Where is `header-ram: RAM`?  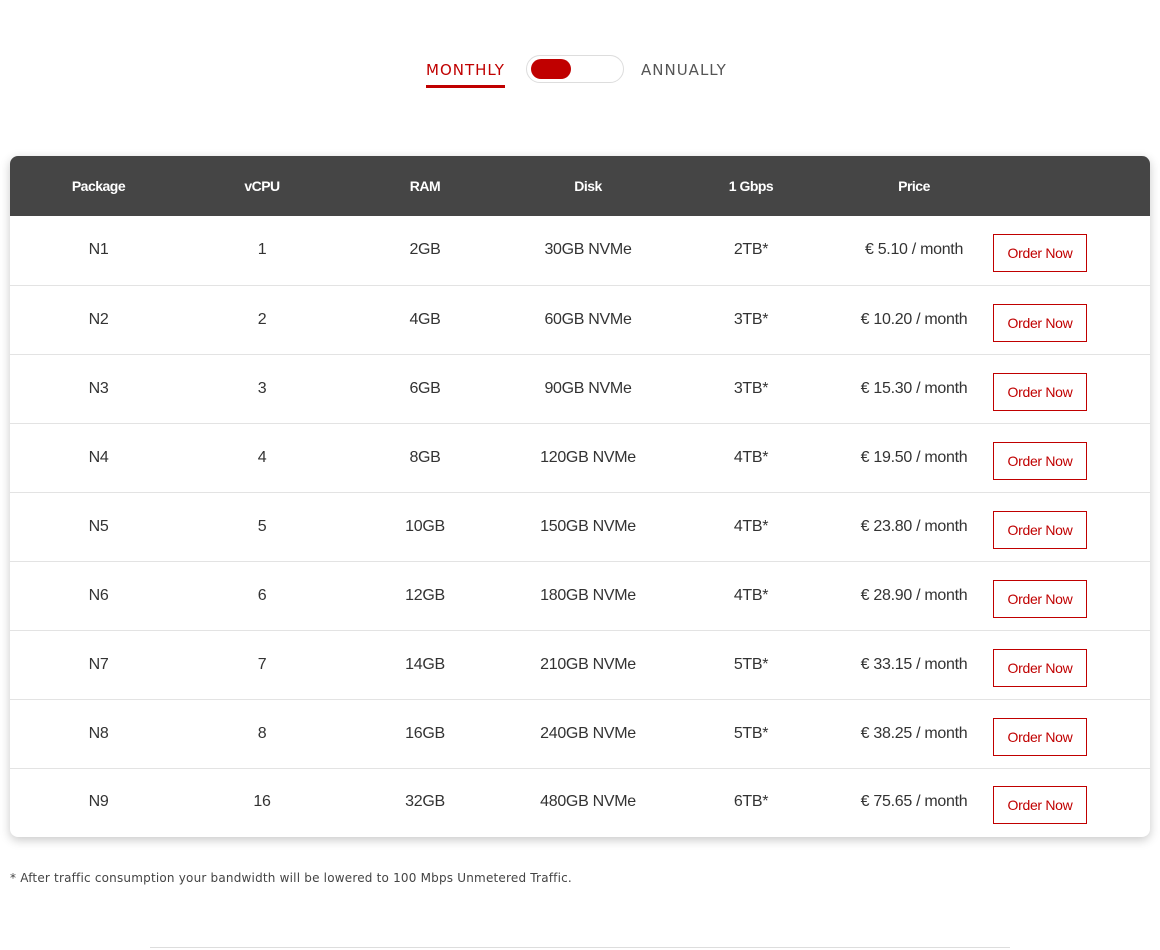
header-ram: RAM is located at coordinates (425, 186).